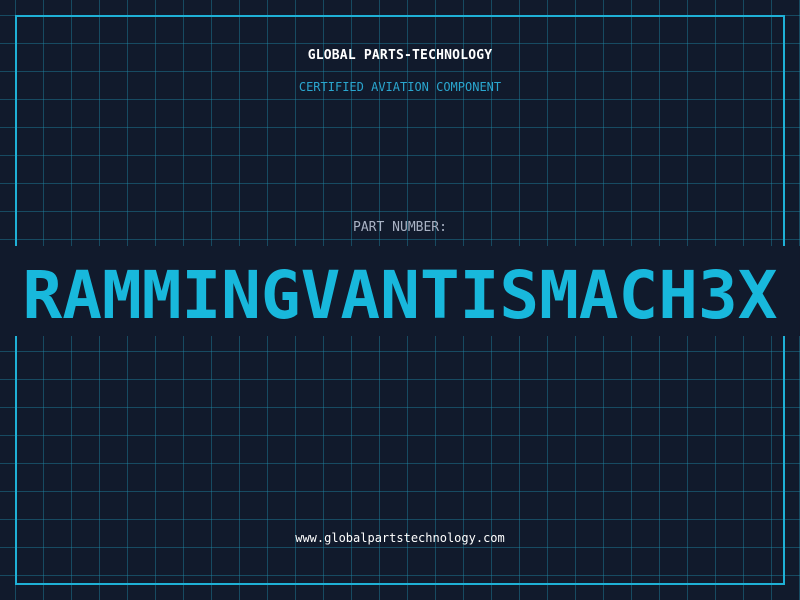  What do you see at coordinates (400, 295) in the screenshot?
I see `part-number-value: RAMMINGVANTISMACH3X` at bounding box center [400, 295].